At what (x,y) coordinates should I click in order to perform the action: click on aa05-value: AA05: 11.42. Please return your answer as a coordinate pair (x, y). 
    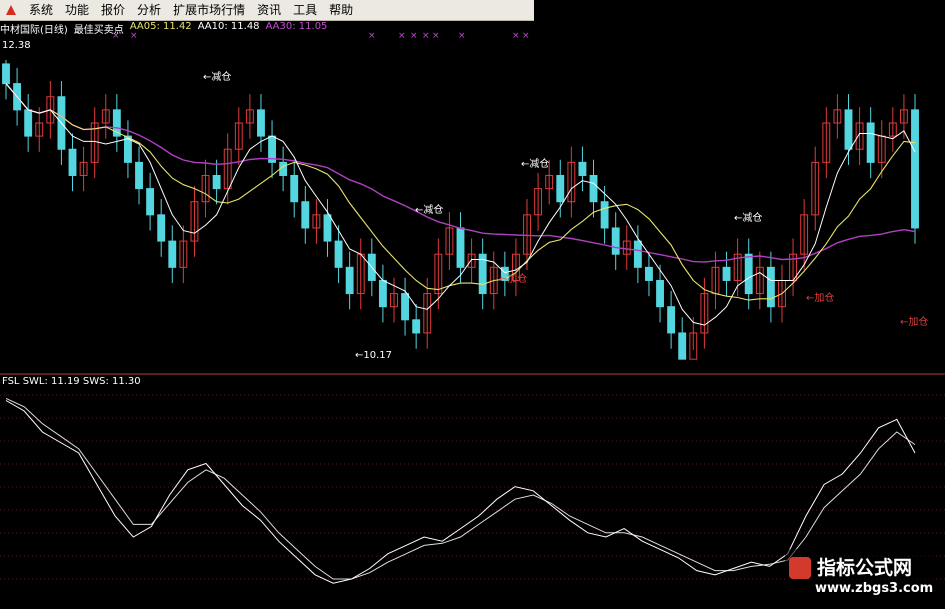
    Looking at the image, I should click on (160, 26).